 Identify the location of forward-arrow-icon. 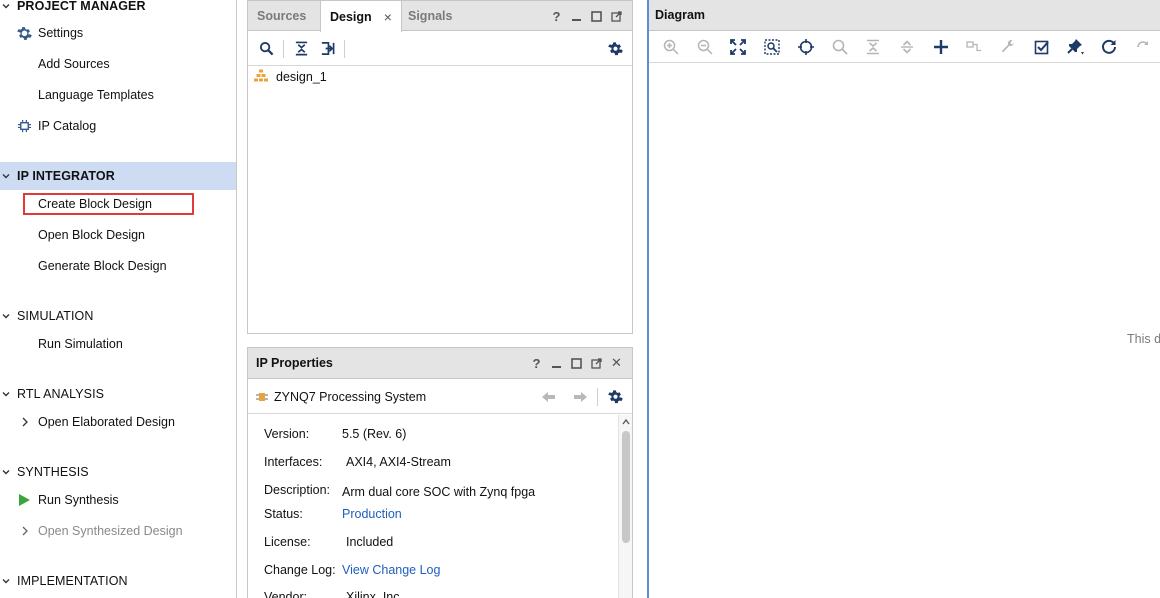
(580, 397).